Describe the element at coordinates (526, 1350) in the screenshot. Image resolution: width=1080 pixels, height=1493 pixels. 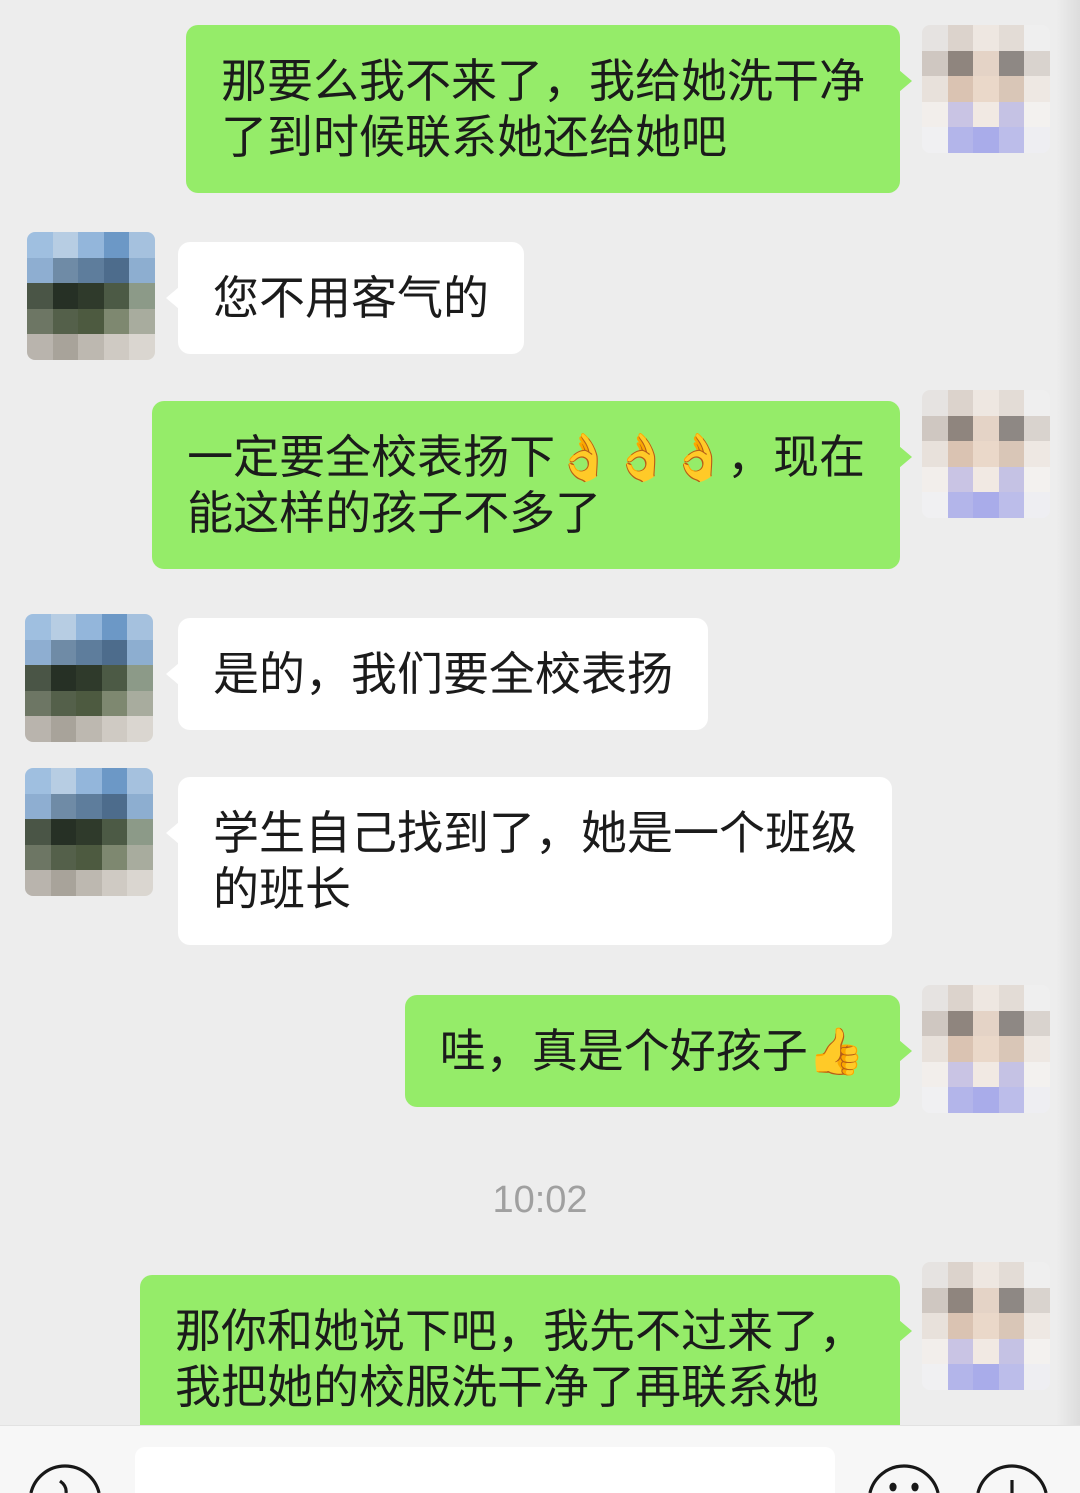
I see `sent-message-bubble: 那你和她说下吧，我先不过来了， 我把她的校服洗干净了再联系她` at that location.